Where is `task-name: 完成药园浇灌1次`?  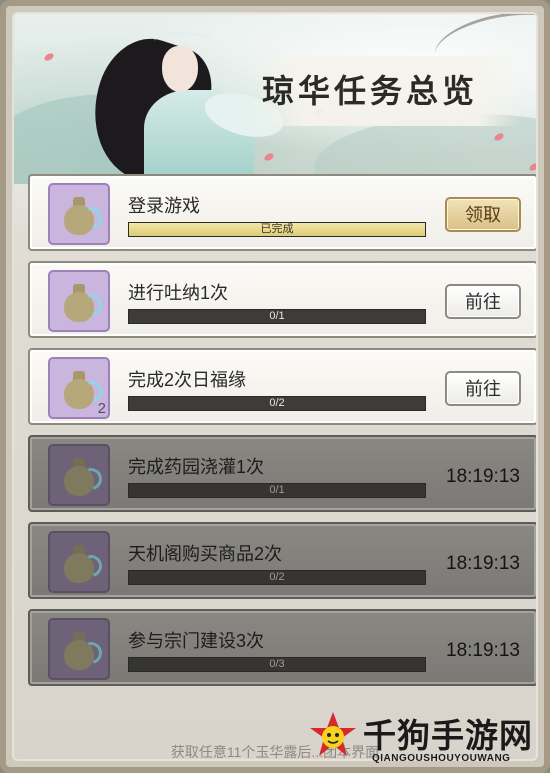 task-name: 完成药园浇灌1次 is located at coordinates (196, 467).